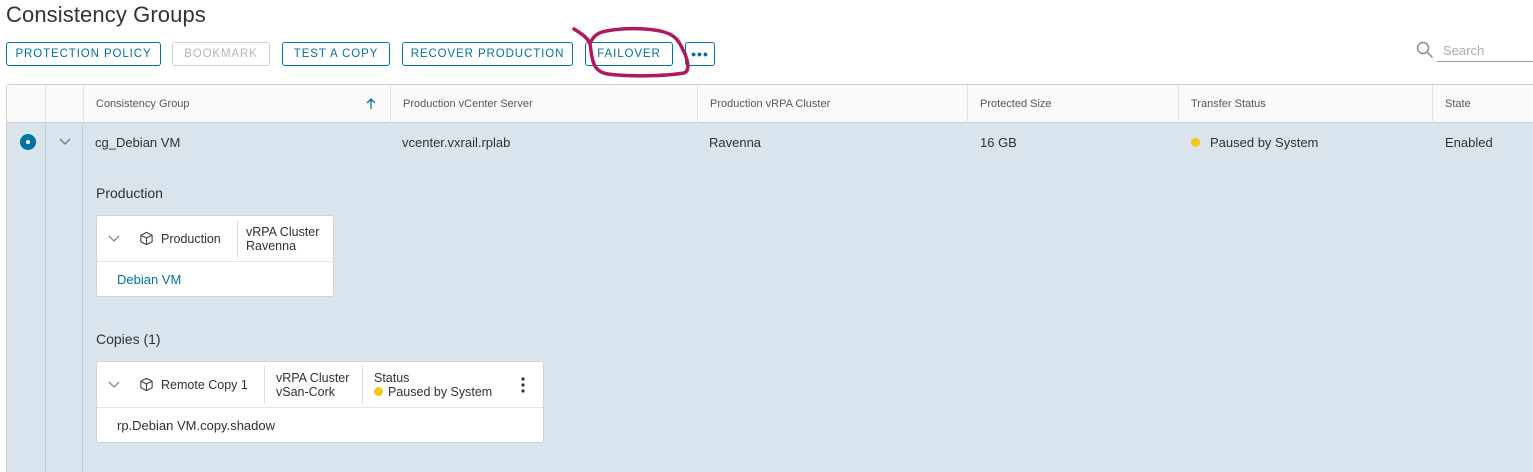 The image size is (1533, 472). I want to click on cell-transfer-status: Paused by System, so click(1254, 142).